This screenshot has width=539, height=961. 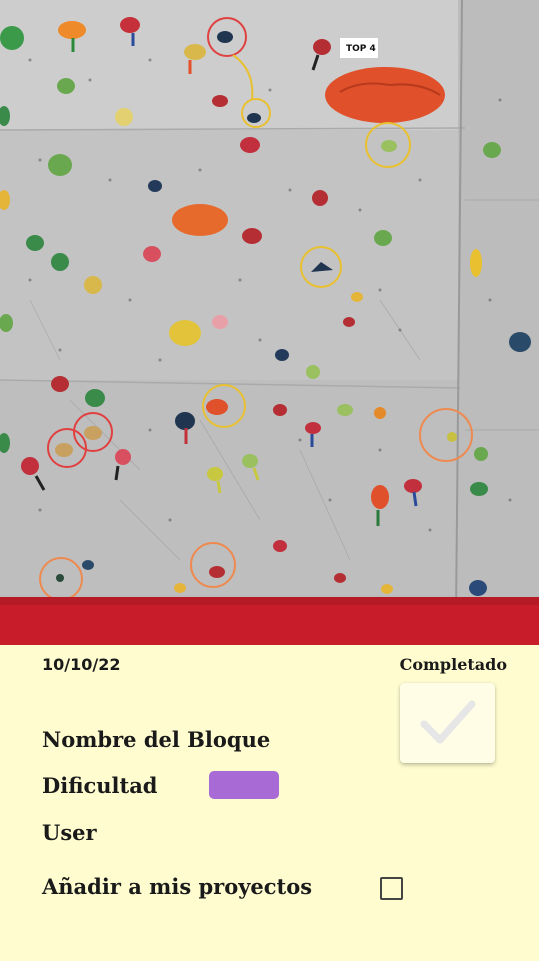 I want to click on add-to-projects-label: Añadir a mis proyectos, so click(x=177, y=886).